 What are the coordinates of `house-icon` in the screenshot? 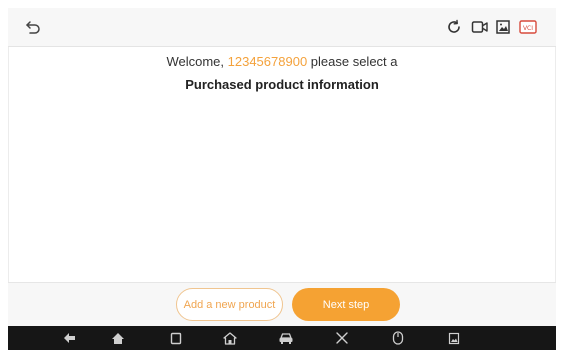 It's located at (230, 338).